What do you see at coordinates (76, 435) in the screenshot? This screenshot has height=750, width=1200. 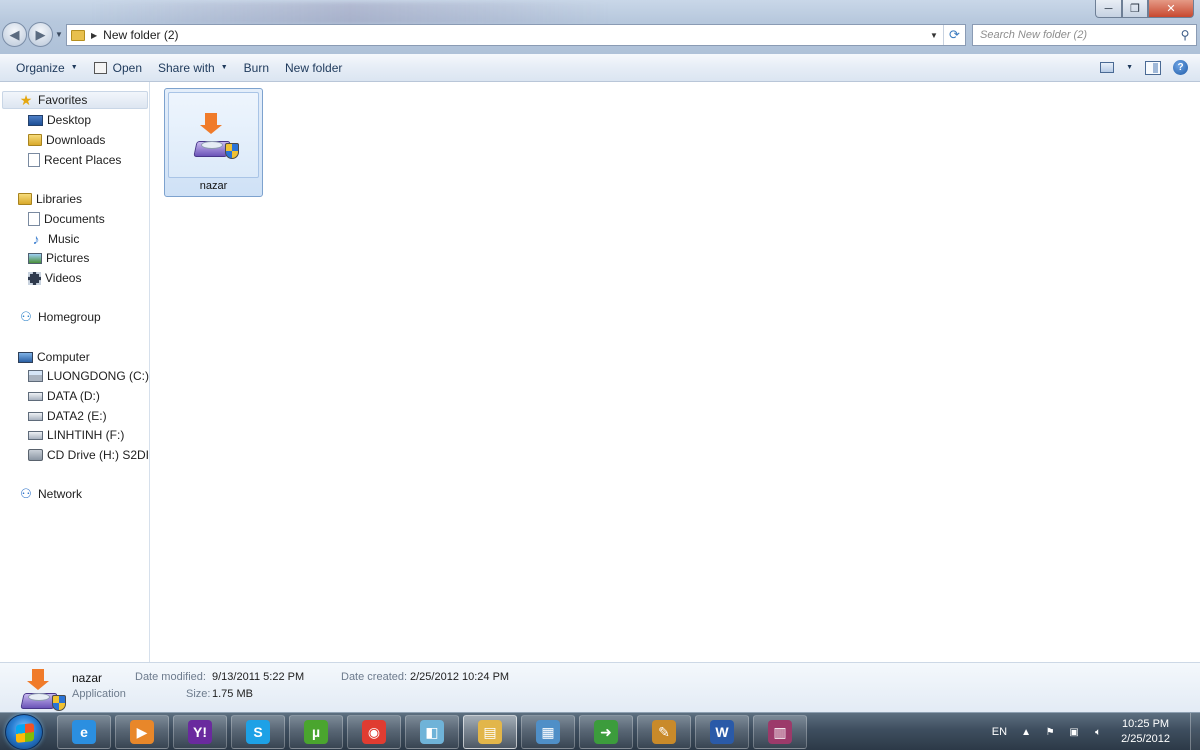 I see `nav-item-drive-f: LINHTINH (F:)` at bounding box center [76, 435].